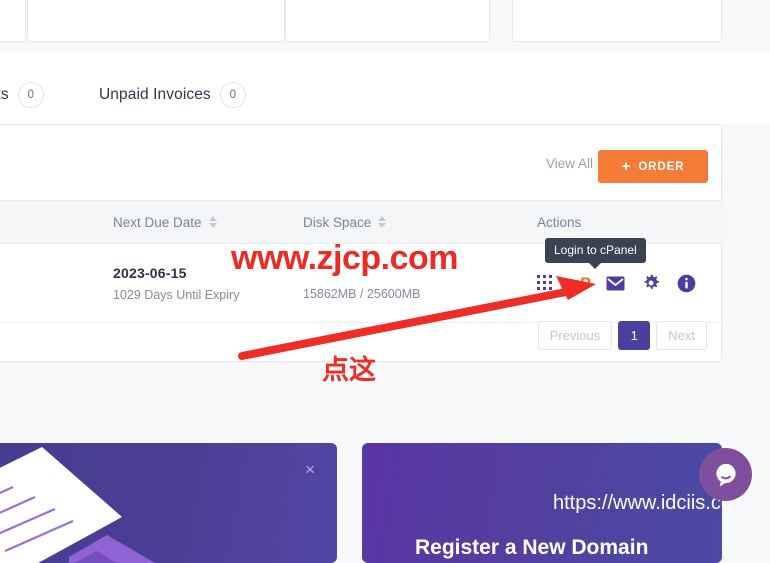 The image size is (770, 563). Describe the element at coordinates (580, 283) in the screenshot. I see `cpanel-icon: cP` at that location.